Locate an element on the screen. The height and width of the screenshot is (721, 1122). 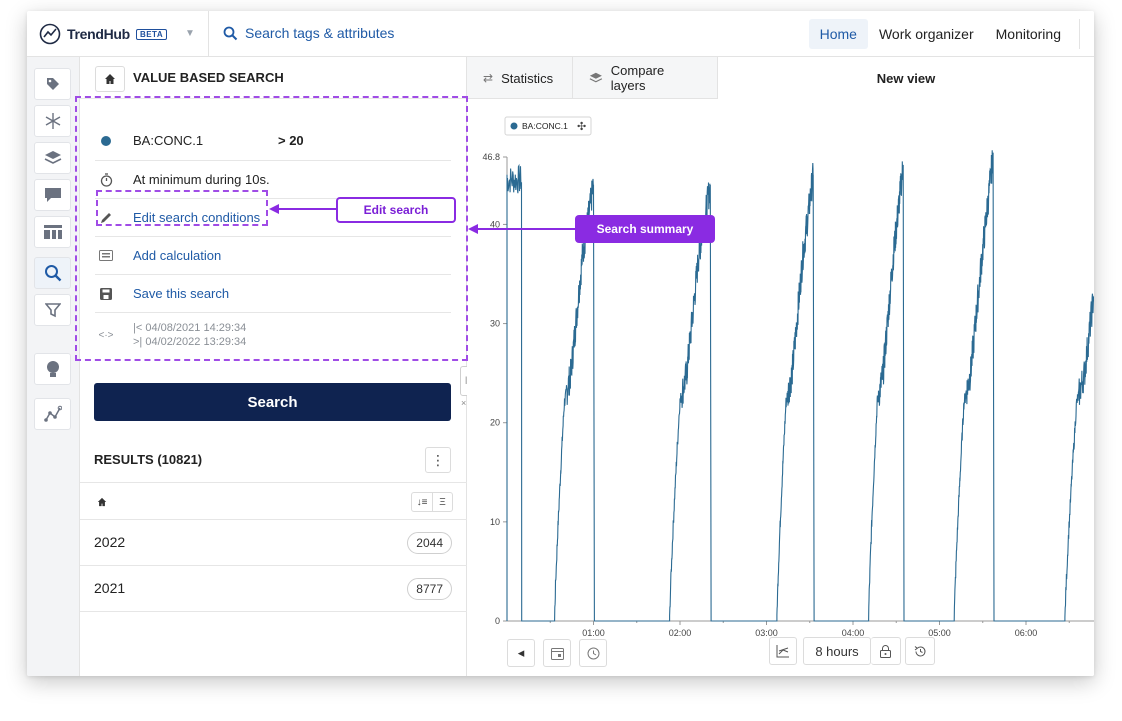
search-summary-callout: Search summary is located at coordinates (645, 229).